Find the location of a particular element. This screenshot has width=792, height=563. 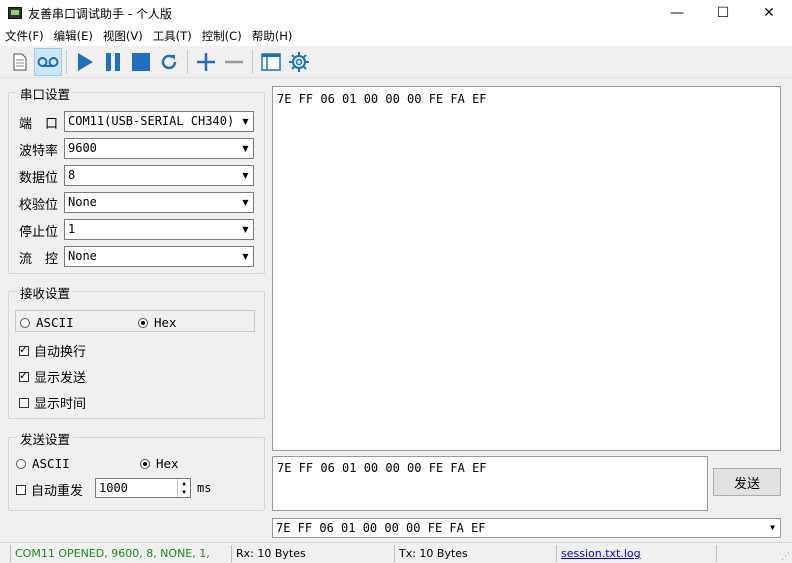

send-content: 7E FF 06 01 00 00 00 FE FA EF is located at coordinates (382, 468).